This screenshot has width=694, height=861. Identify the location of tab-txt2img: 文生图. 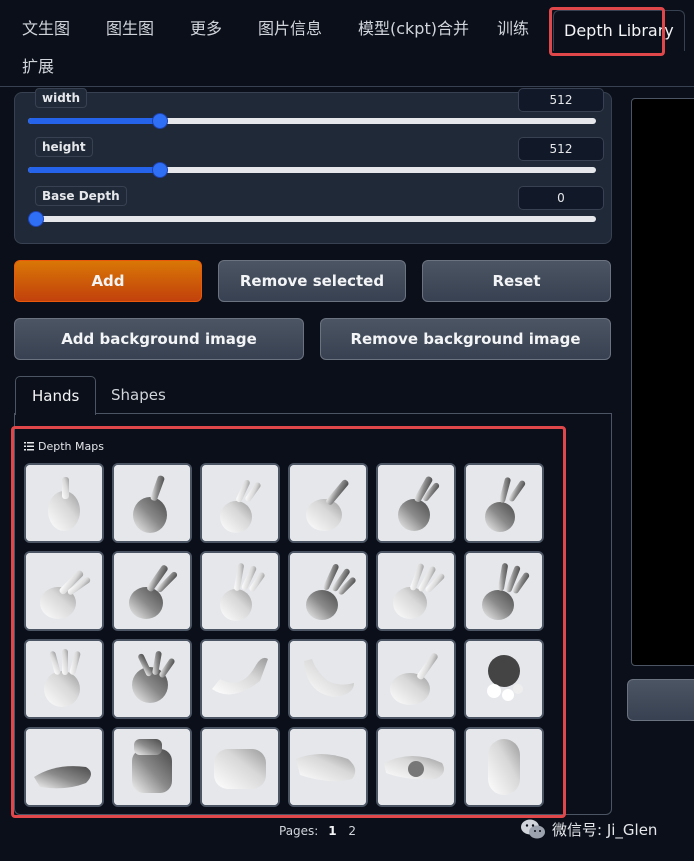
(46, 29).